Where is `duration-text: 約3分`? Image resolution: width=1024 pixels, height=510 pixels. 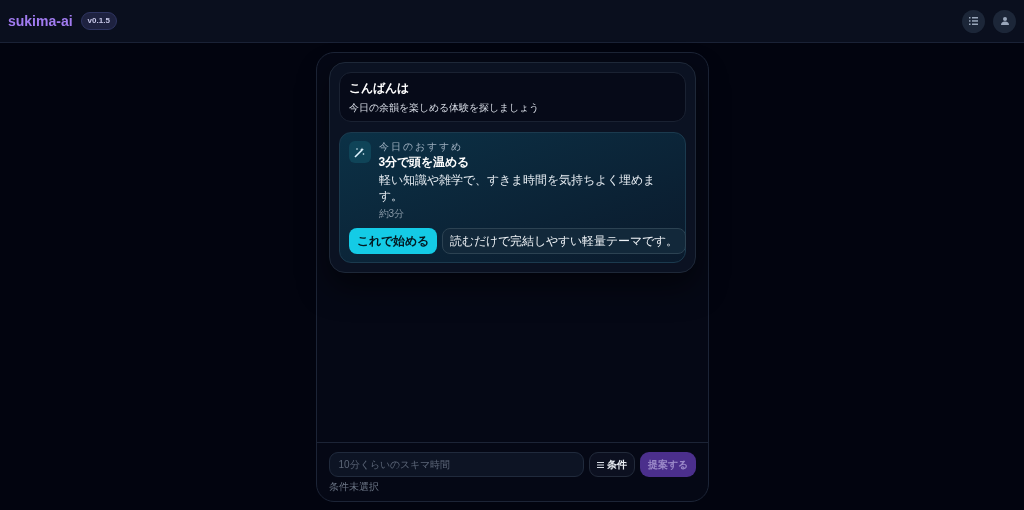 duration-text: 約3分 is located at coordinates (392, 213).